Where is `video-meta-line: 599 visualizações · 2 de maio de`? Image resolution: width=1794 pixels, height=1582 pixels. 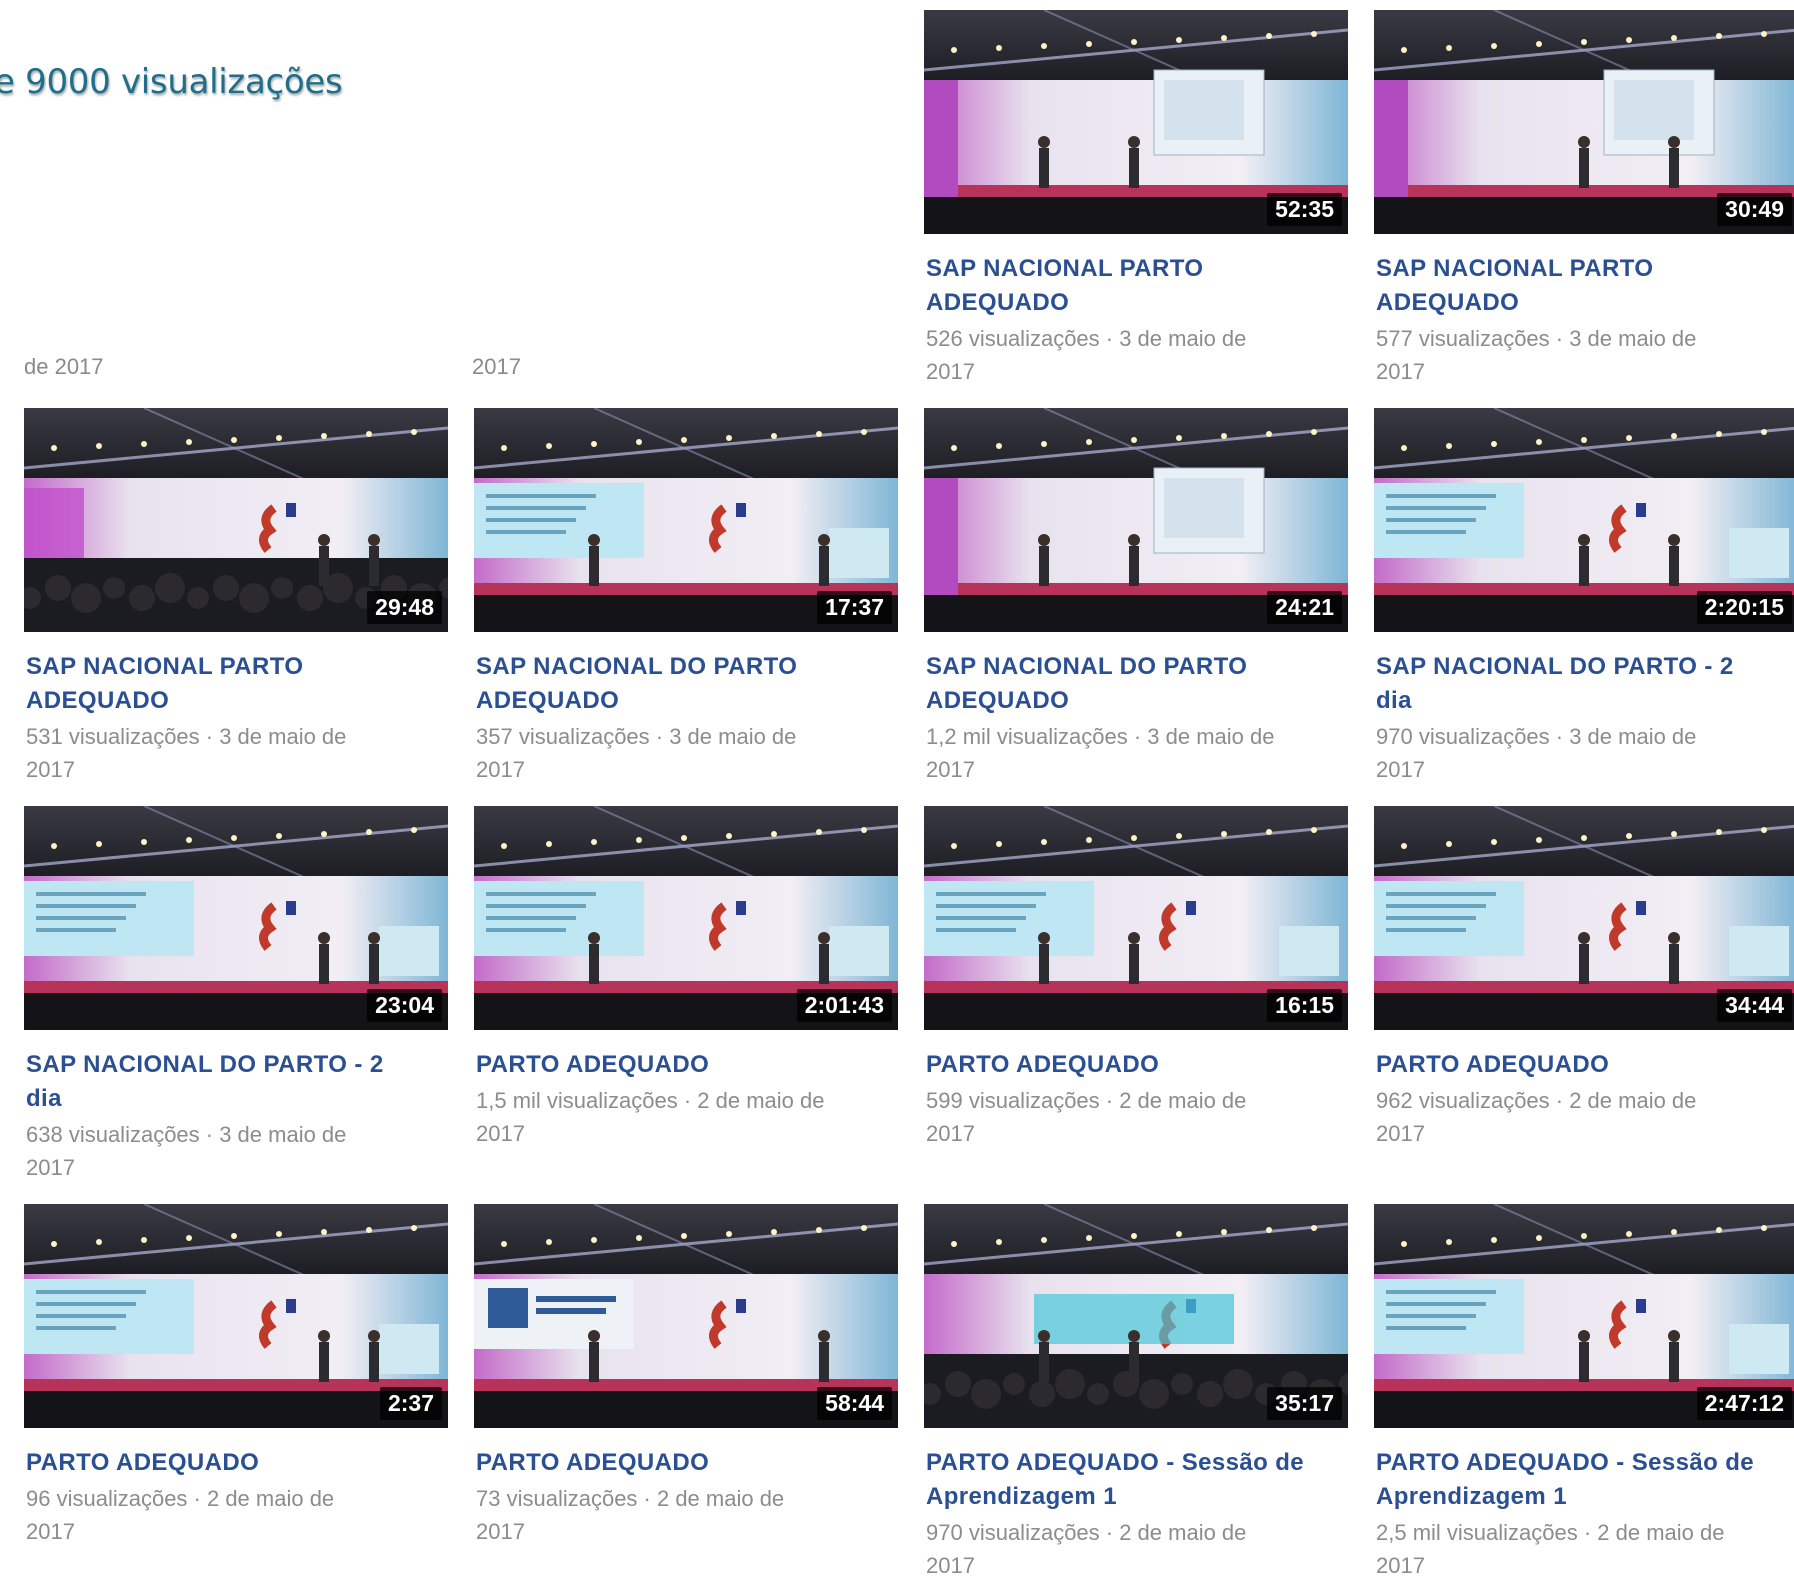
video-meta-line: 599 visualizações · 2 de maio de is located at coordinates (1086, 1100).